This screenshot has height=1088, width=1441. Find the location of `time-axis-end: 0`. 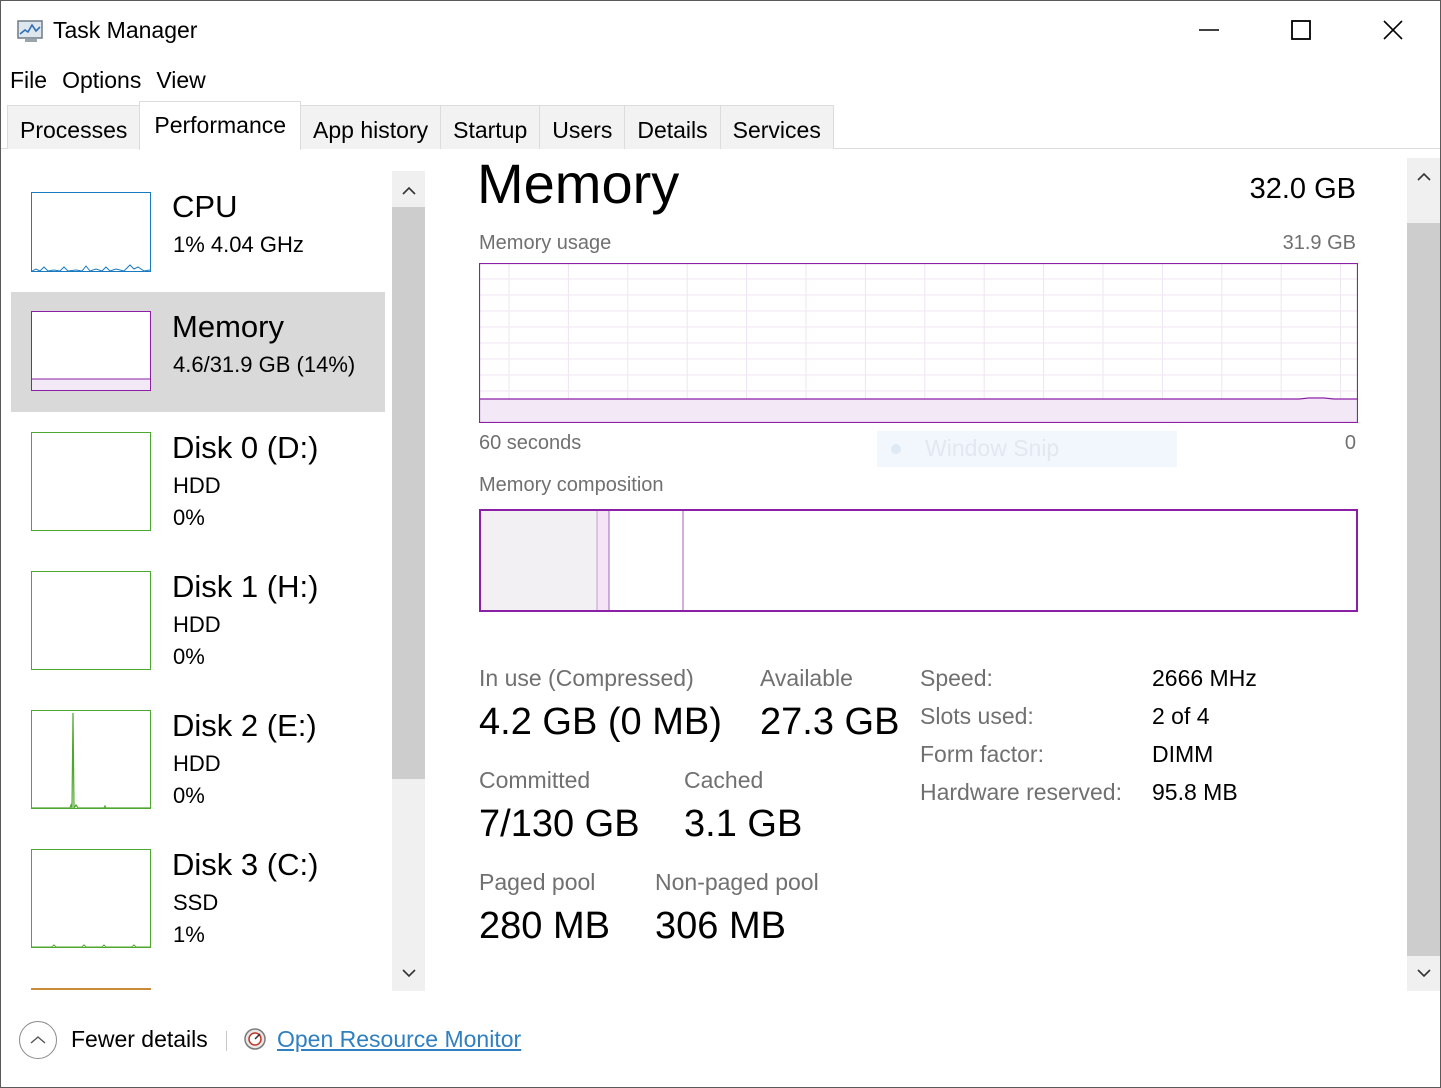

time-axis-end: 0 is located at coordinates (1350, 443).